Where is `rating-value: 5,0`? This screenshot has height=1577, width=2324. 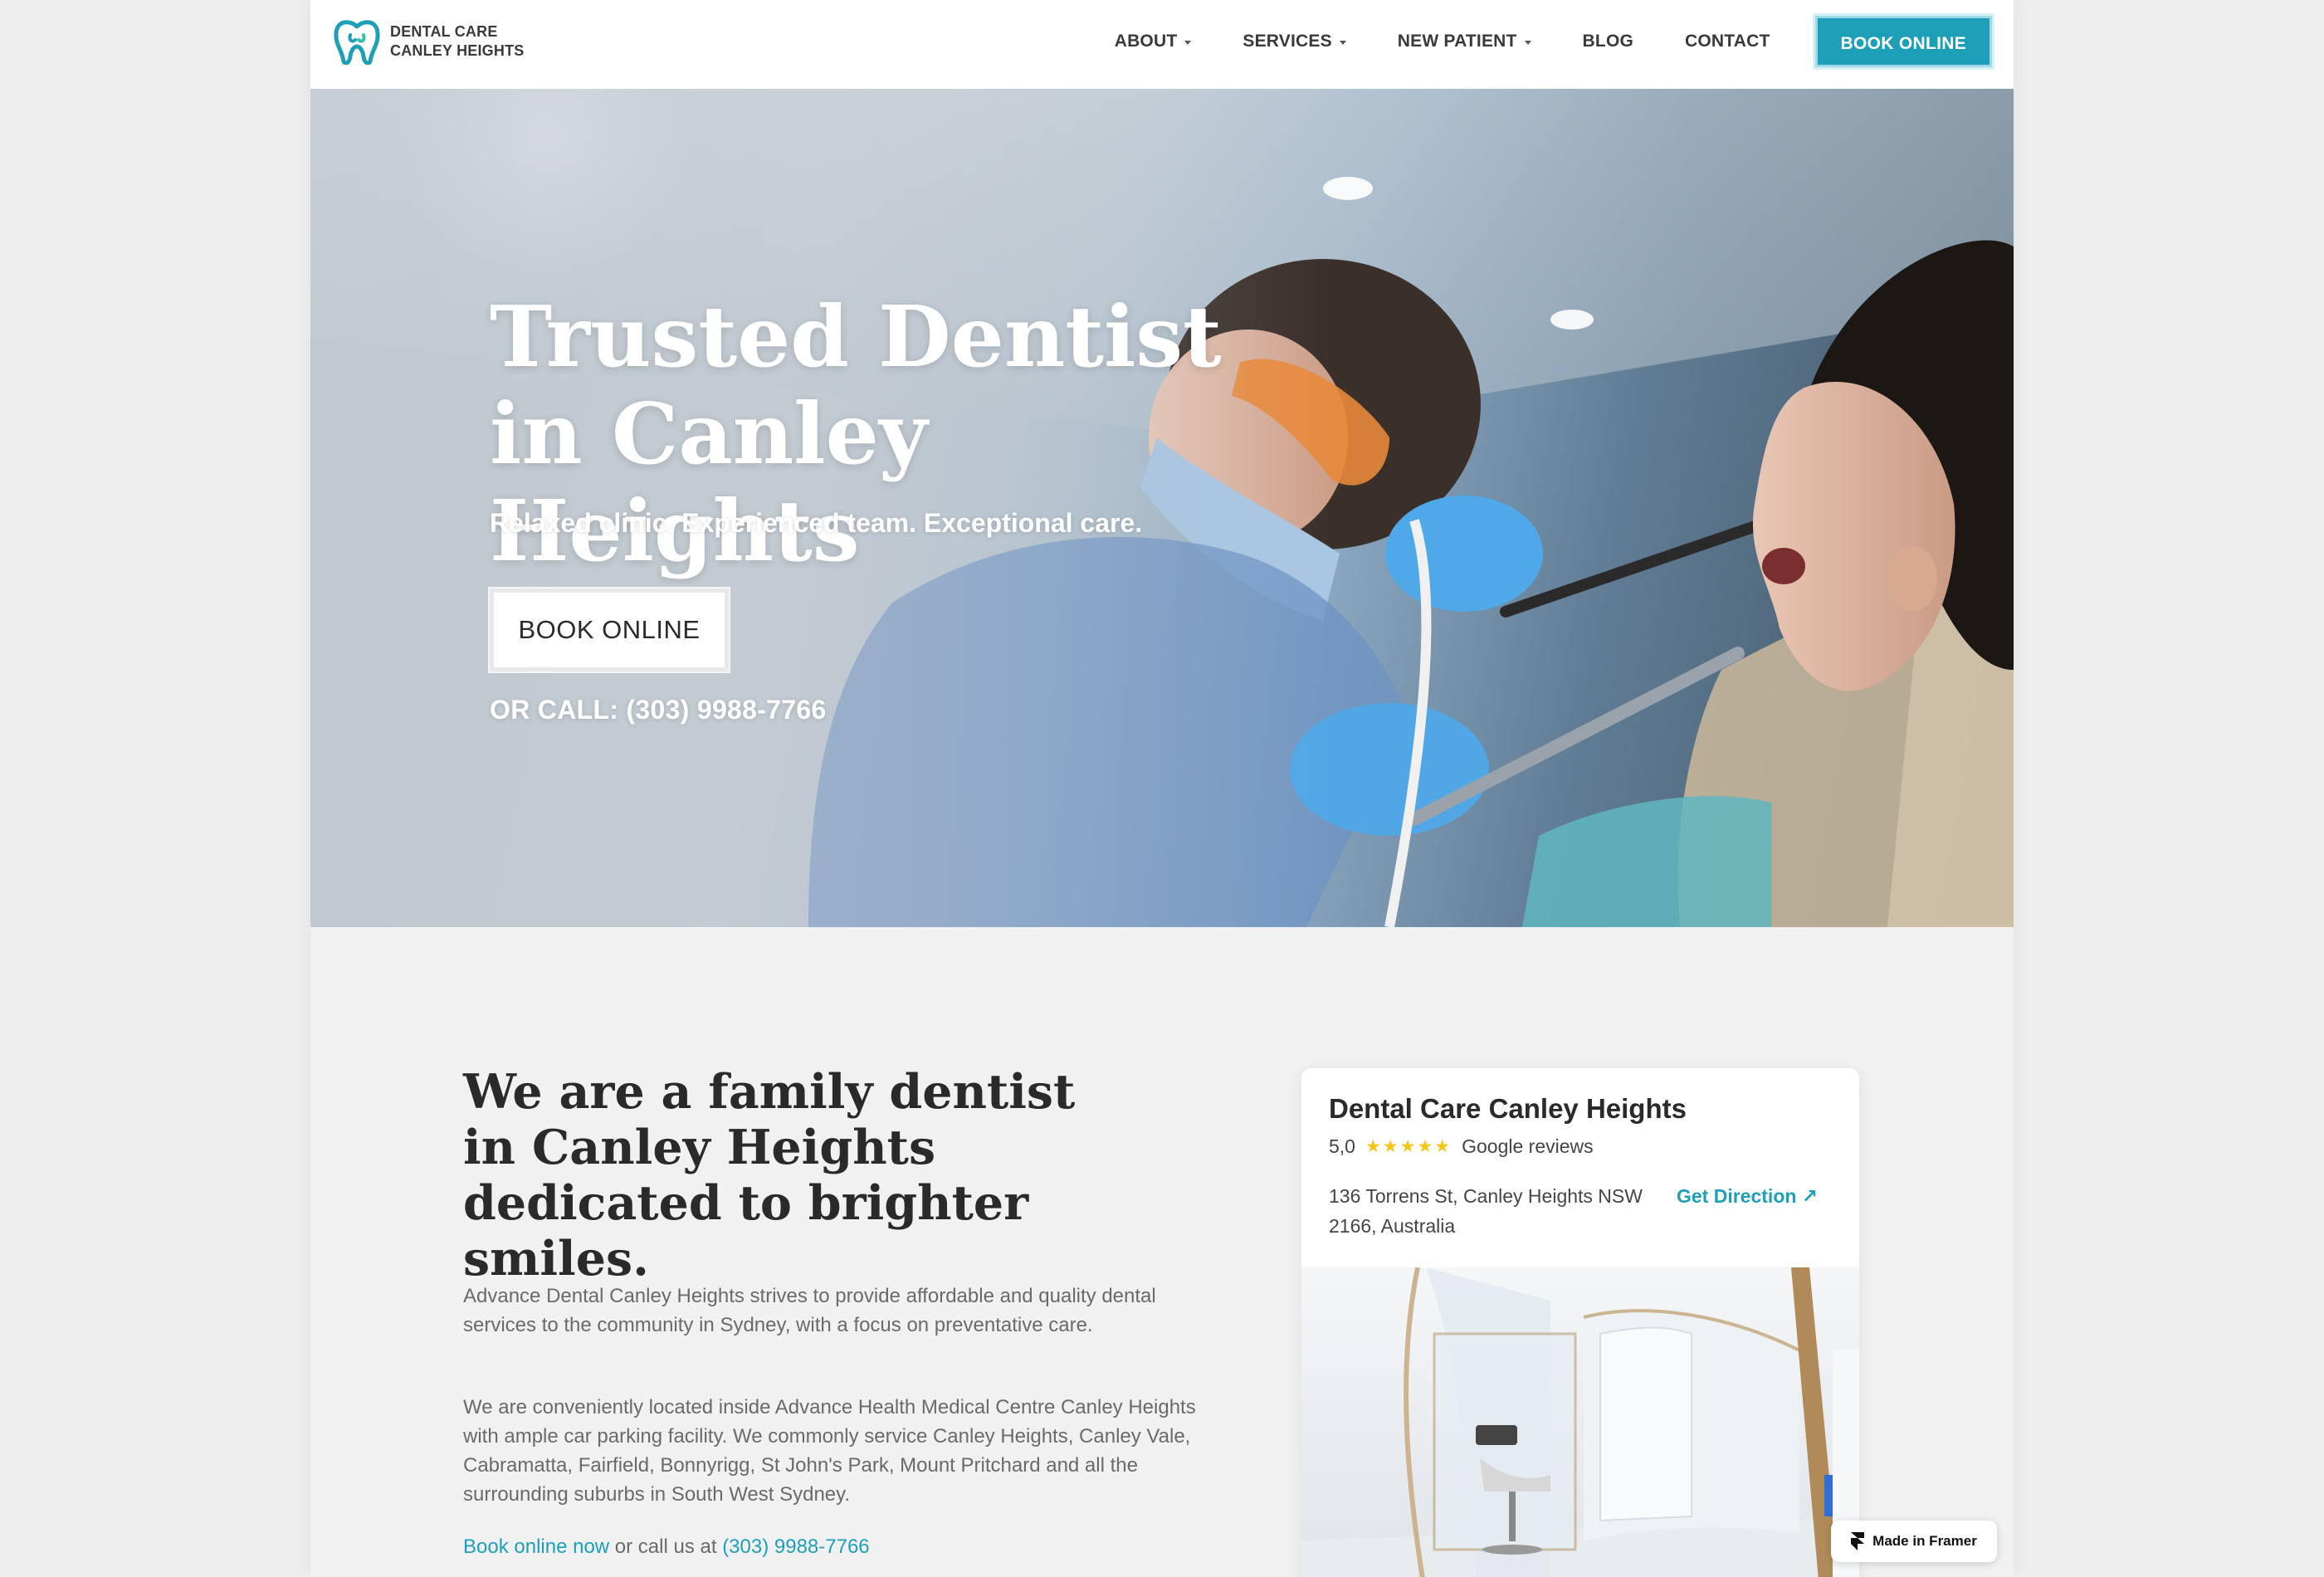
rating-value: 5,0 is located at coordinates (1342, 1146).